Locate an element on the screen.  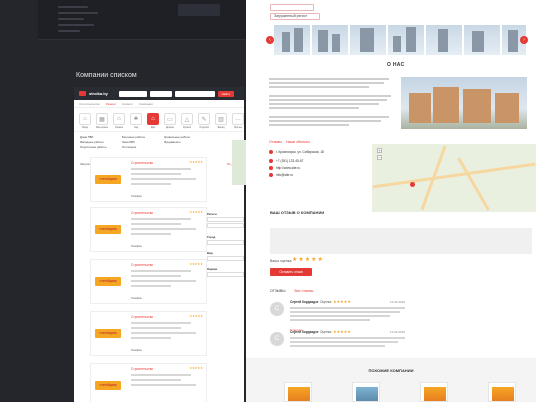
submit-review-button: Оставить отзыв is located at coordinates (291, 272).